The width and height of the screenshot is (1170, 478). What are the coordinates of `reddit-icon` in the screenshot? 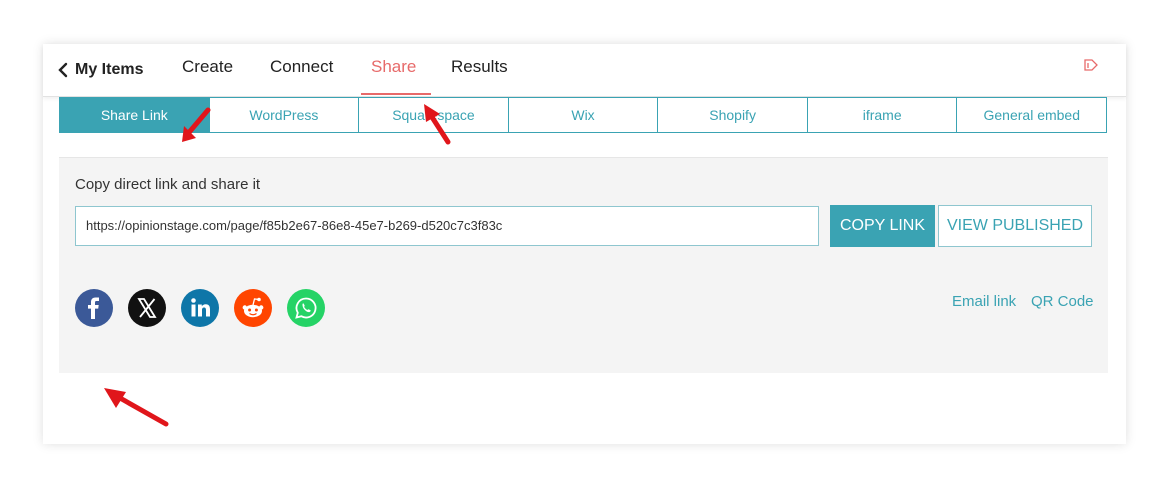 It's located at (253, 307).